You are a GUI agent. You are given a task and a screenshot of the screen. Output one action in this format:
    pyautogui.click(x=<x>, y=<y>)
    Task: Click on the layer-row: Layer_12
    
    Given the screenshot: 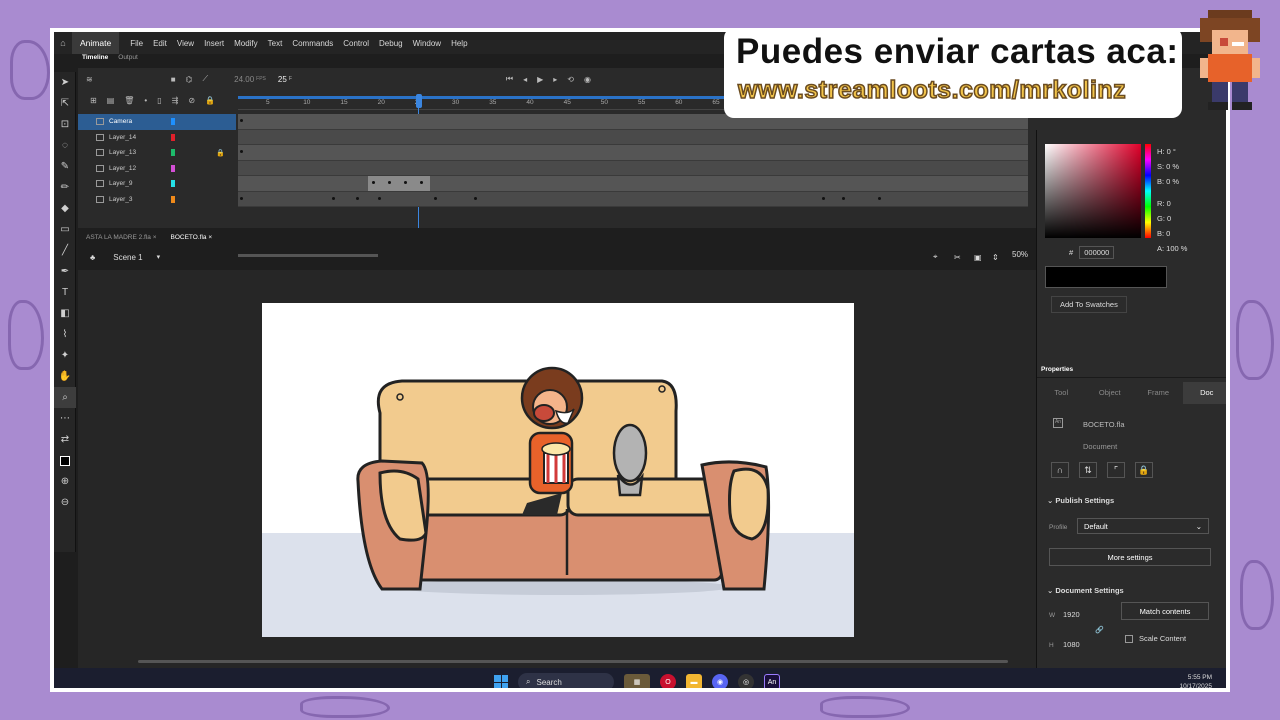 What is the action you would take?
    pyautogui.click(x=157, y=169)
    